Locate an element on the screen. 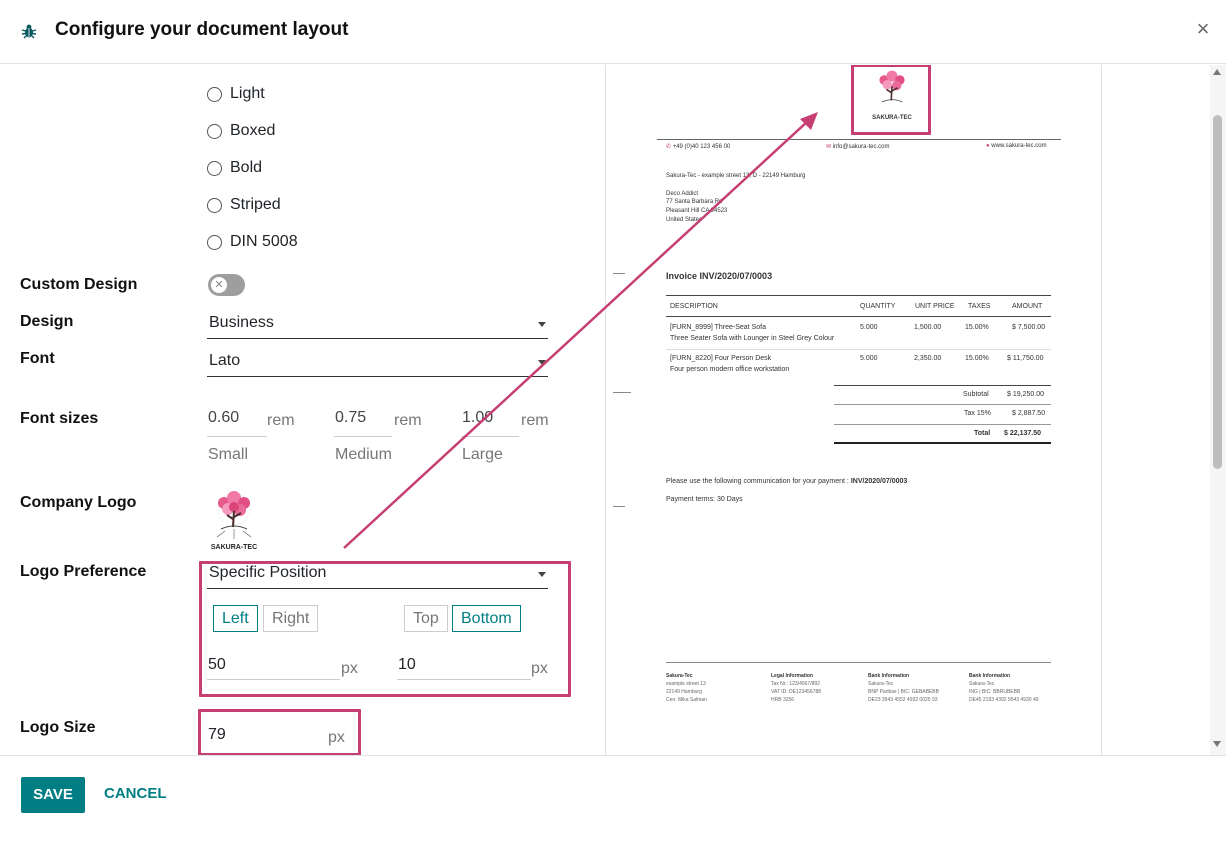 This screenshot has height=841, width=1226. save-button: SAVE is located at coordinates (53, 795).